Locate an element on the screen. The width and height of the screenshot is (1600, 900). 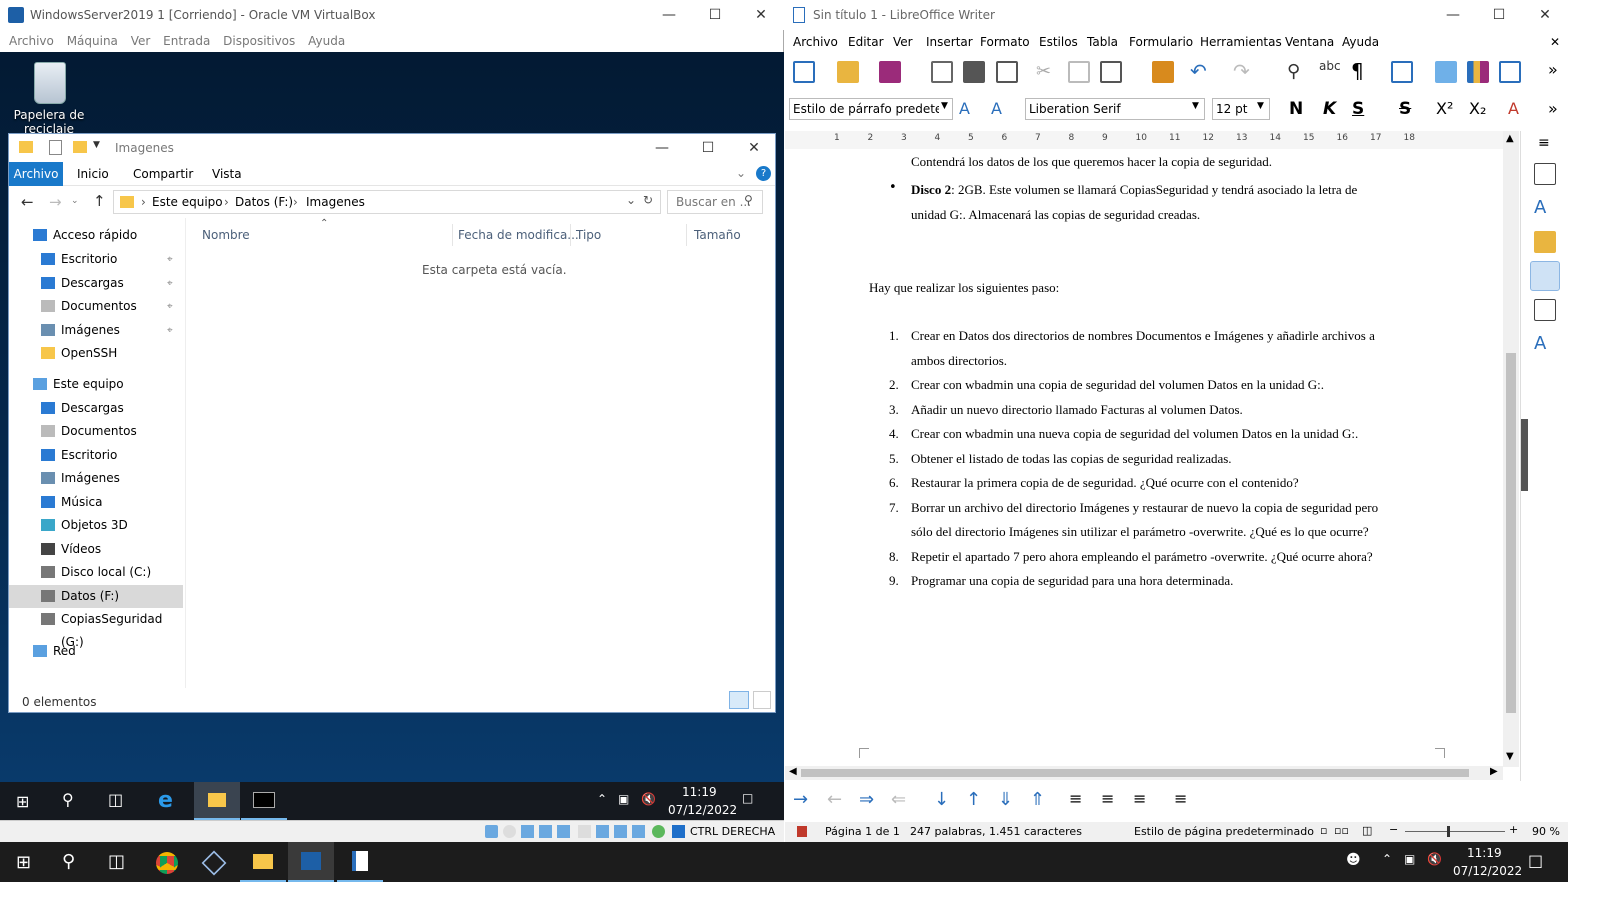
column-nombre: Nombre is located at coordinates (226, 235).